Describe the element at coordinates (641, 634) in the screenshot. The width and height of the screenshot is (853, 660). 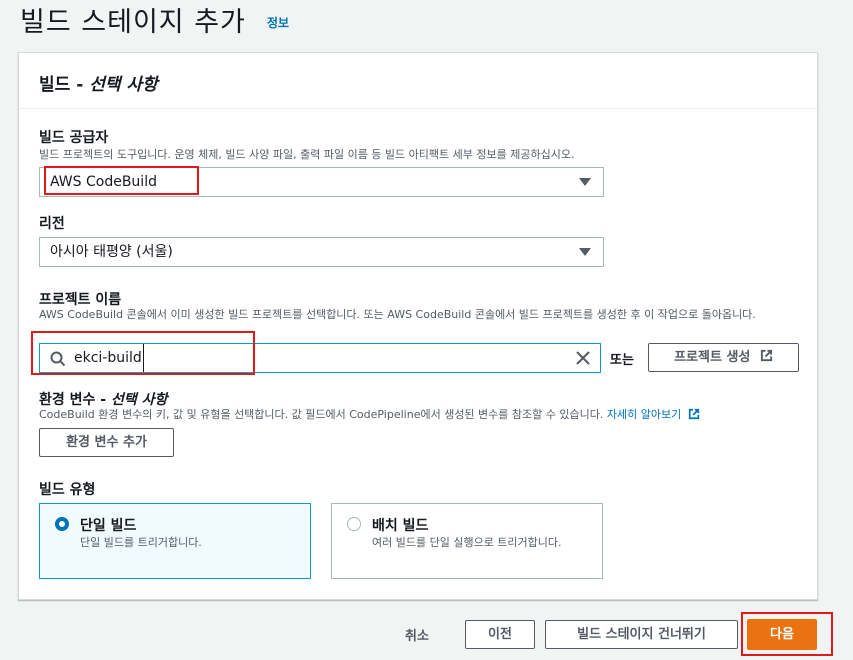
I see `skip-build-stage-button: 빌드 스테이지 건너뛰기` at that location.